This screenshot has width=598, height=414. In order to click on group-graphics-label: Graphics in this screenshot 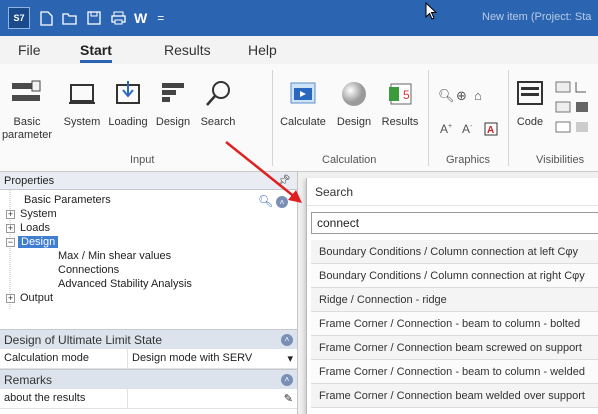, I will do `click(468, 160)`.